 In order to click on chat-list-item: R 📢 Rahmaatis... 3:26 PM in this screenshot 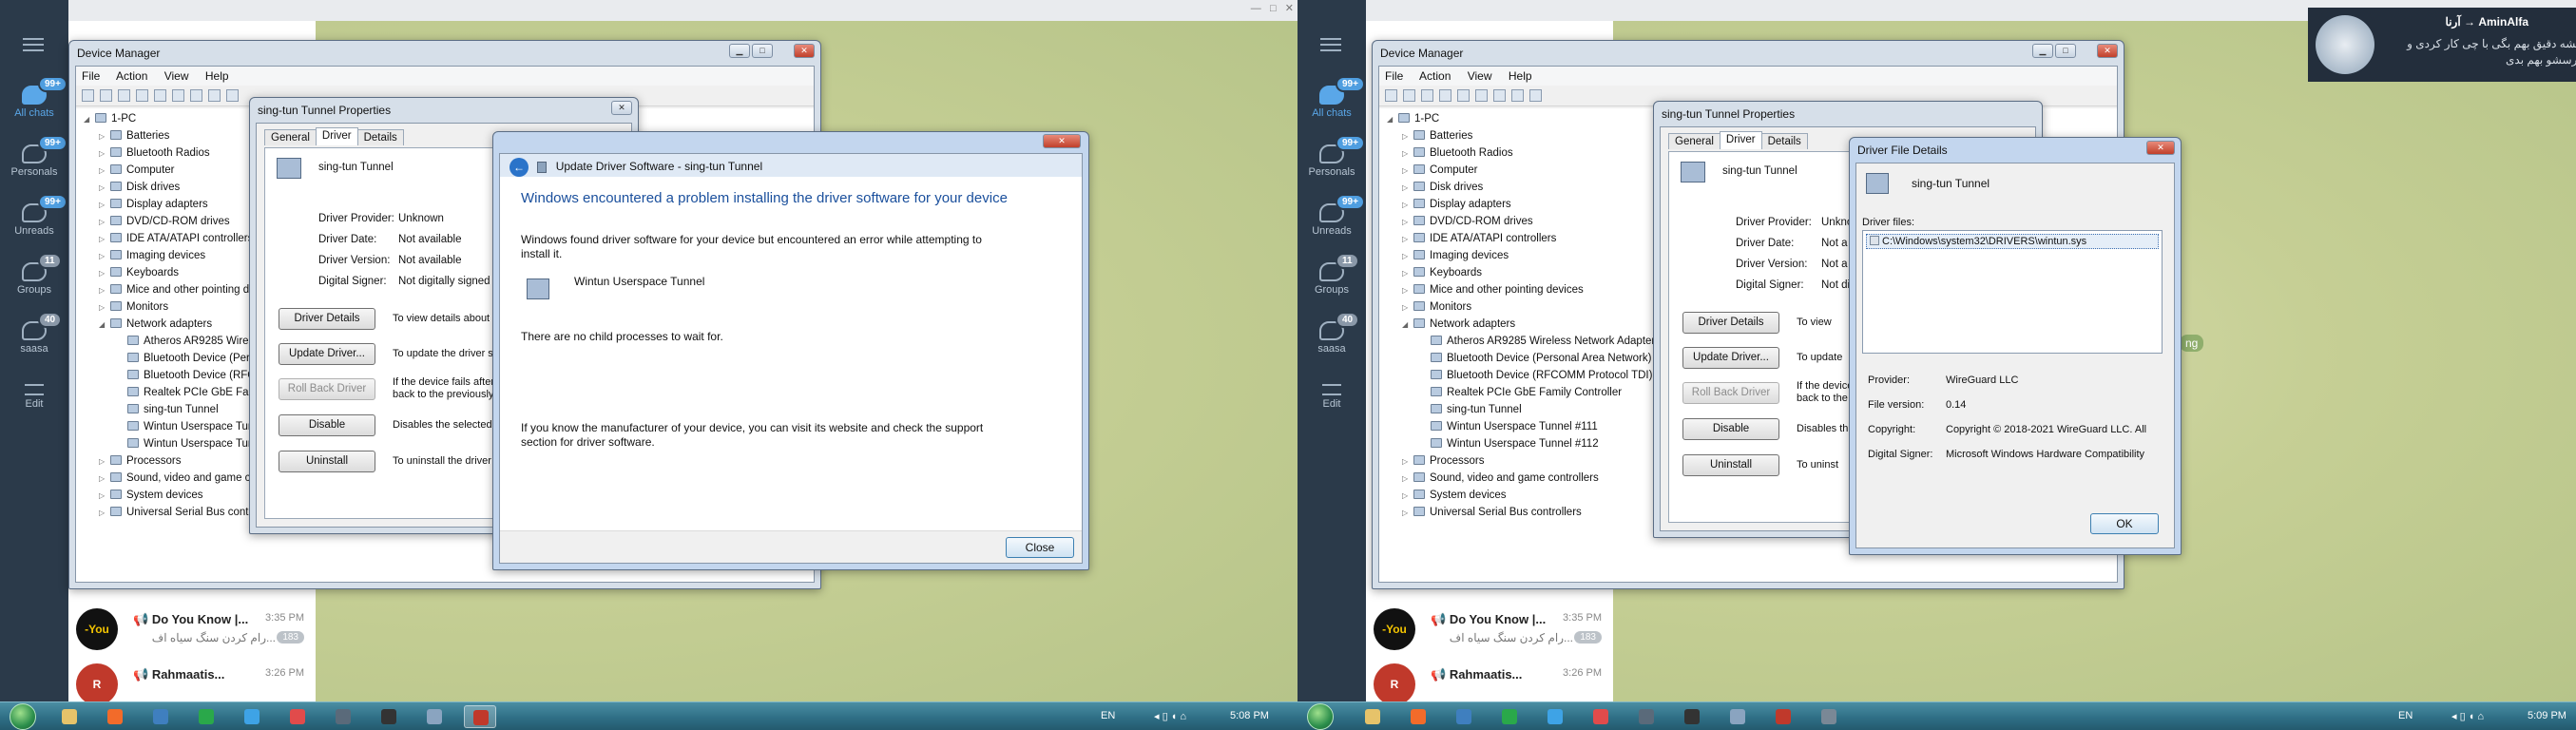, I will do `click(1491, 680)`.